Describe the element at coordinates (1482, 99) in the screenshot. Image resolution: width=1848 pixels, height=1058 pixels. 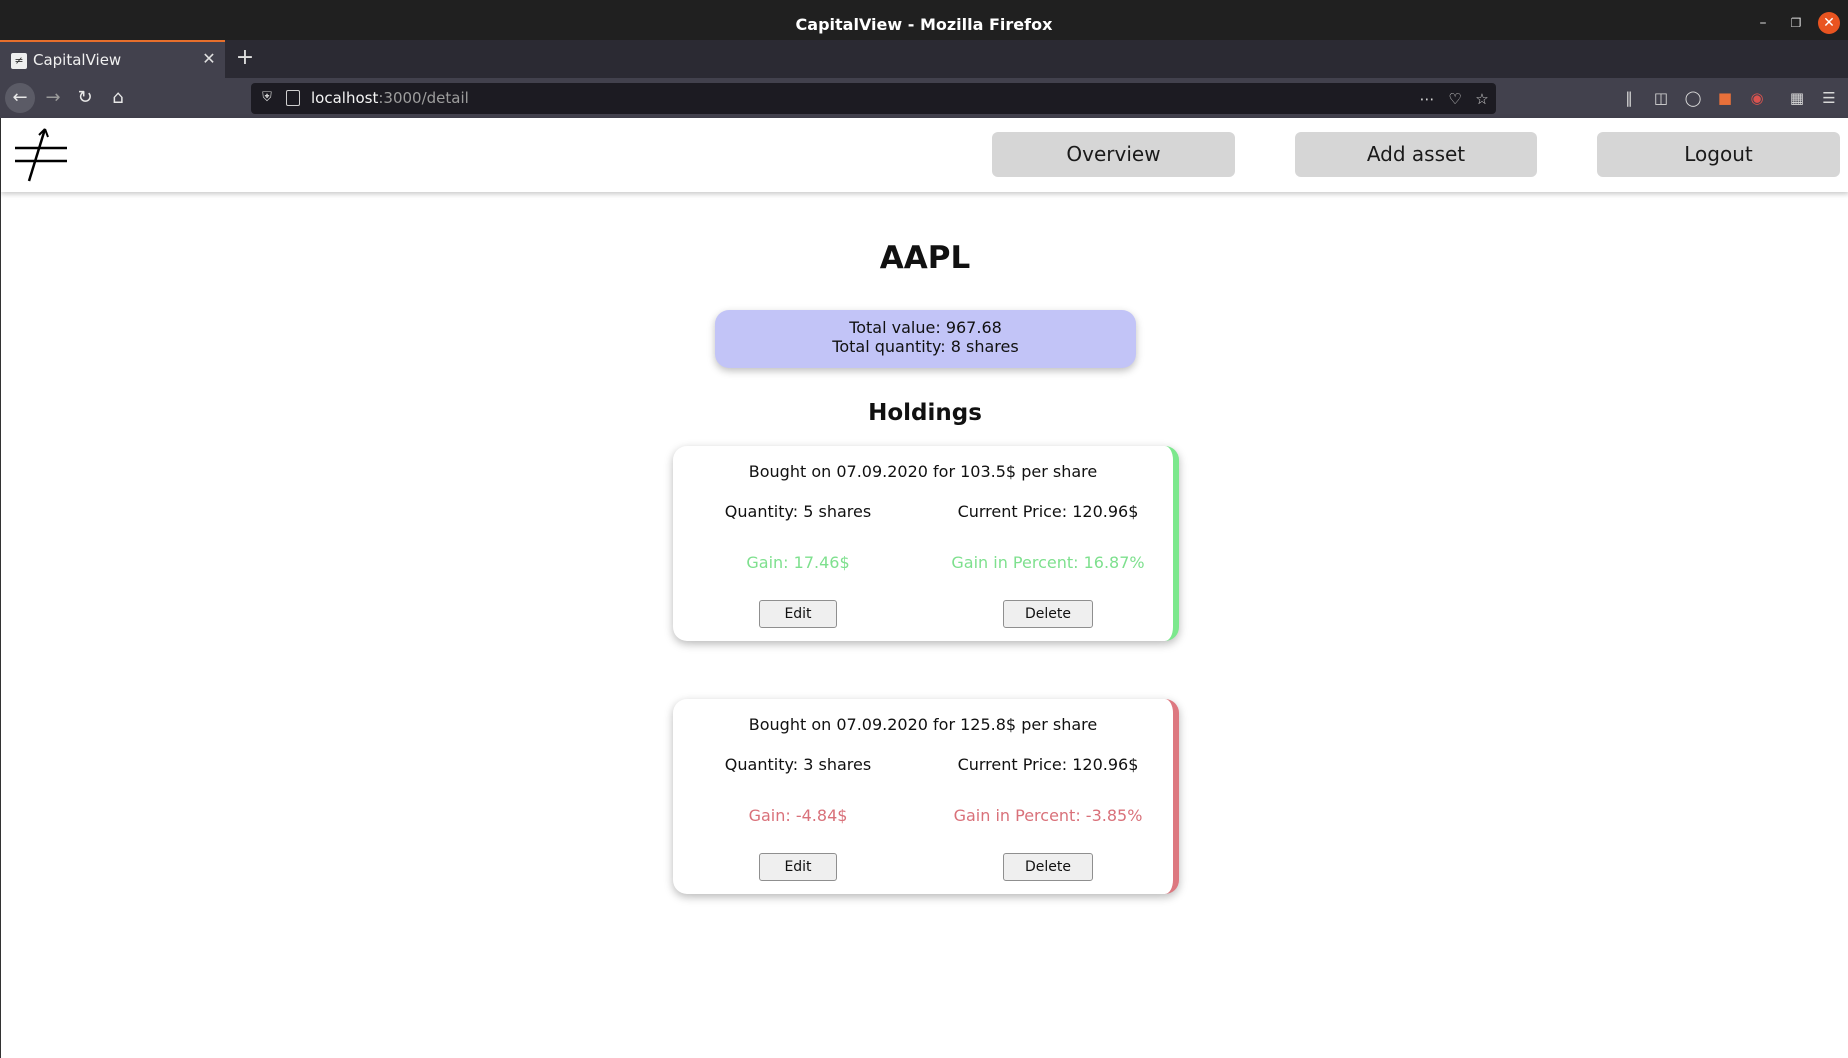
I see `bookmark-star-icon: ☆` at that location.